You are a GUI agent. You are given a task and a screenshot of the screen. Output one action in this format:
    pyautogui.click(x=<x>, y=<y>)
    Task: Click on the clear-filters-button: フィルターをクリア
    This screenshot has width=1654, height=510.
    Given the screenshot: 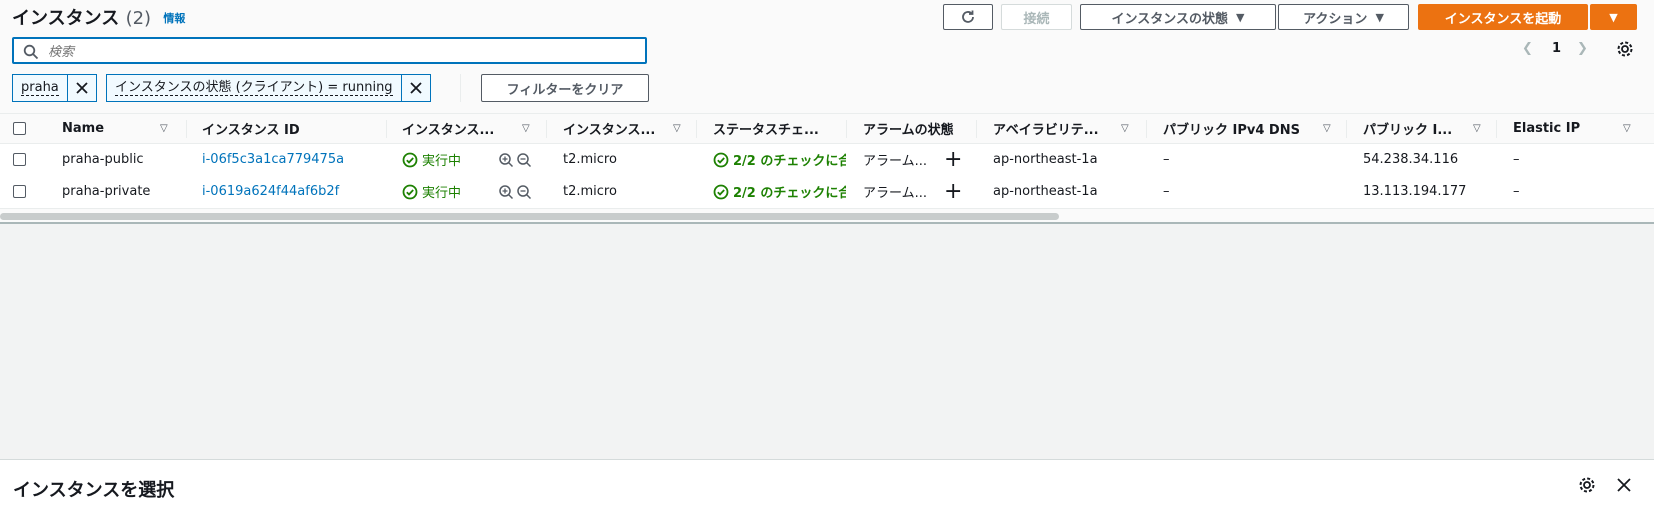 What is the action you would take?
    pyautogui.click(x=565, y=88)
    